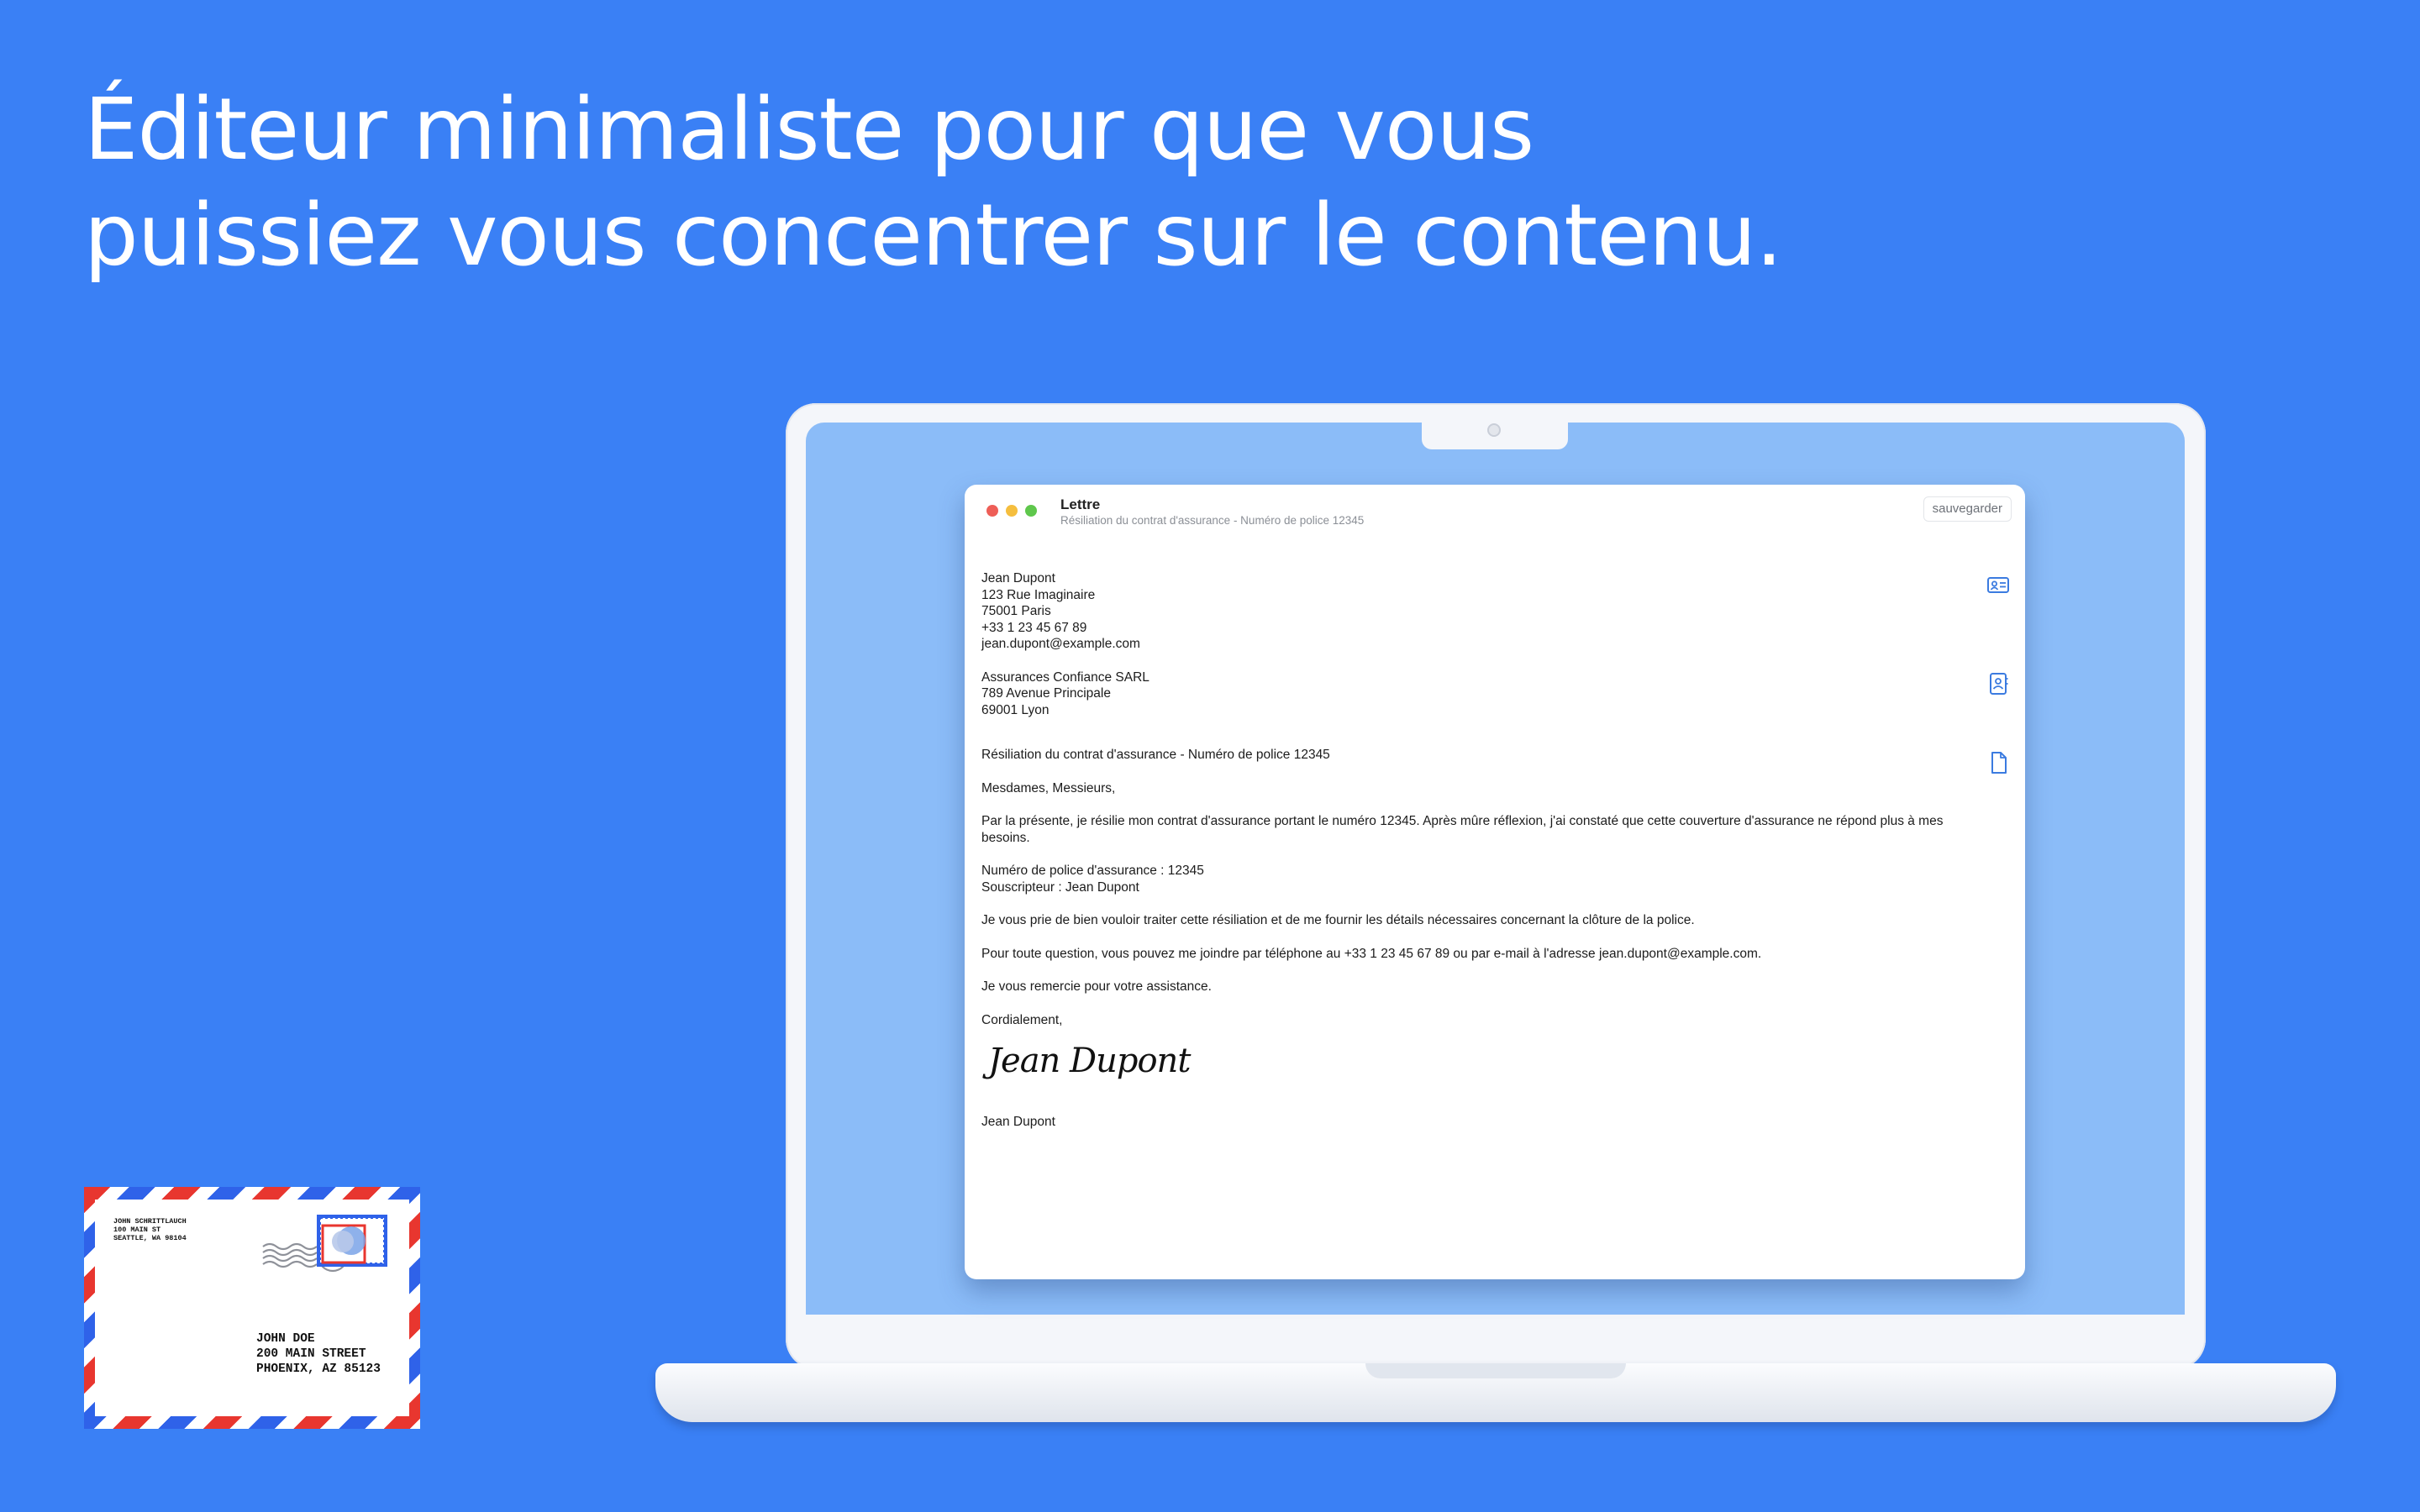 The height and width of the screenshot is (1512, 2420). I want to click on handwritten-signature: Jean Dupont, so click(1089, 1061).